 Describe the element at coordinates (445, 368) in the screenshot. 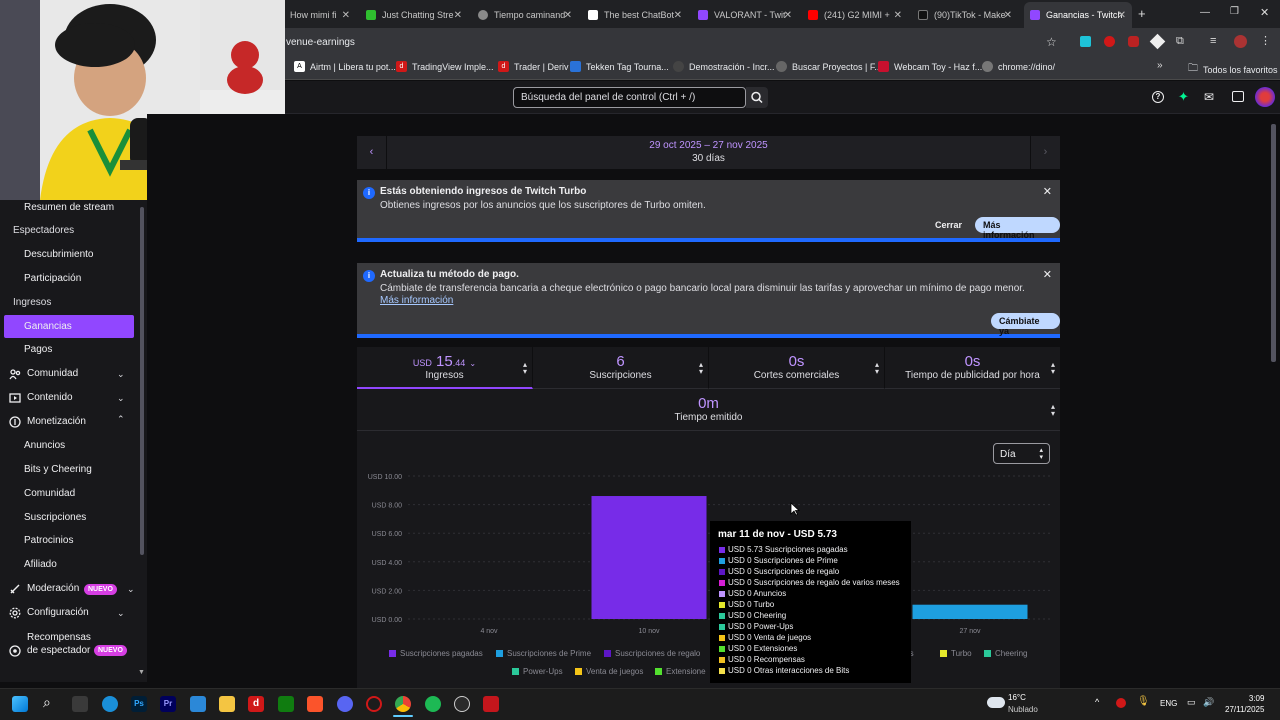

I see `stat-revenue: USD 15.44 ⌄ Ingresos ▴ ▾` at that location.